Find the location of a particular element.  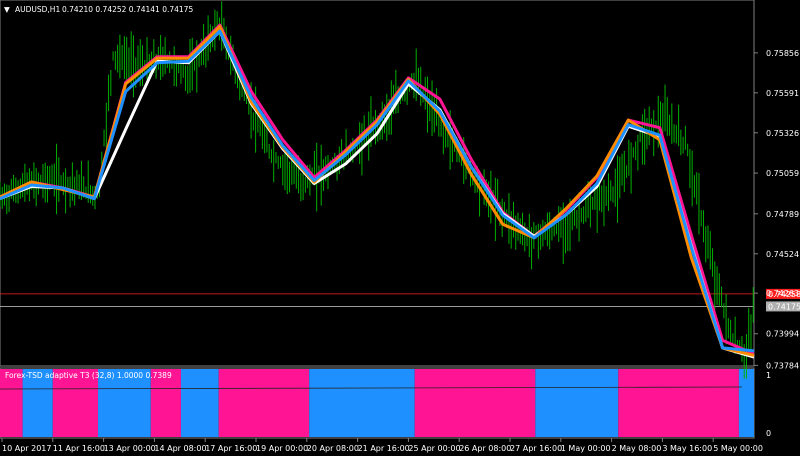

y-tick-label: 0.75591 is located at coordinates (782, 93).